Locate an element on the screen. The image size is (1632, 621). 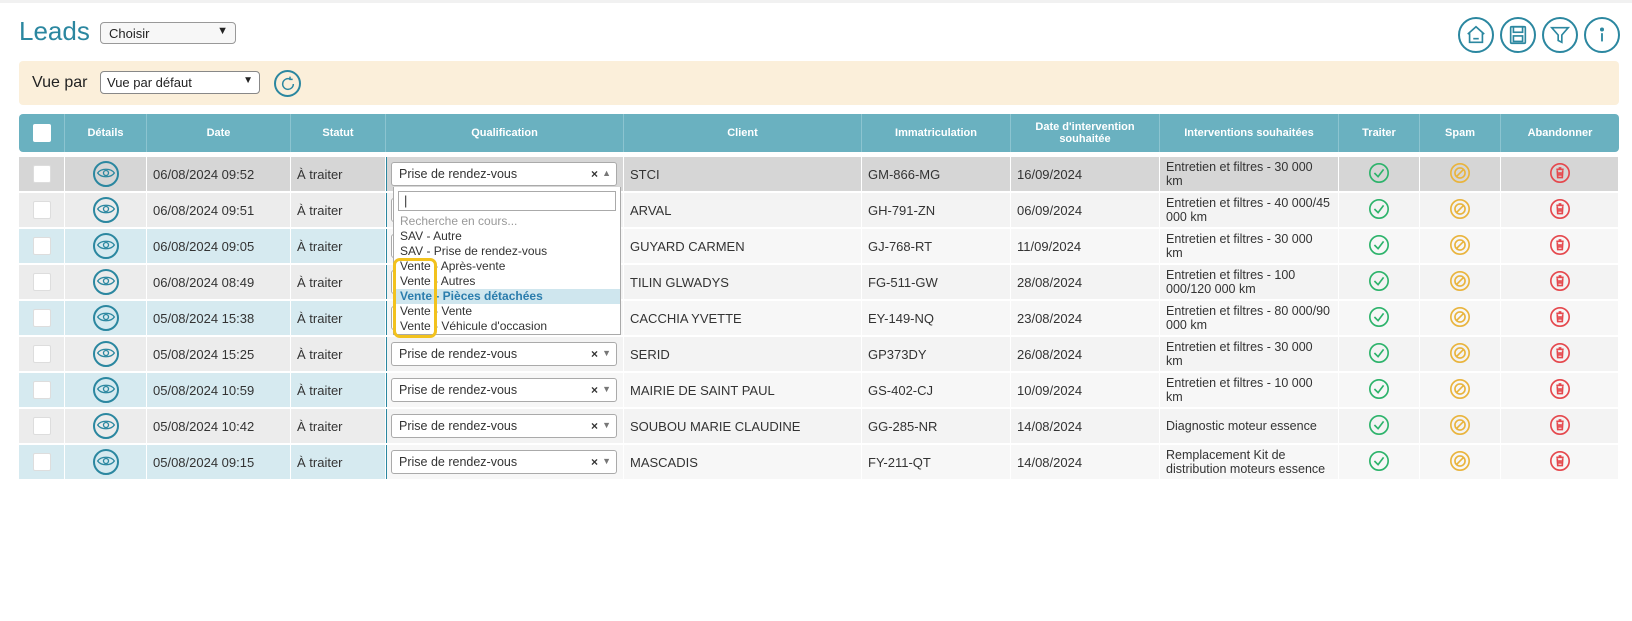
home-button is located at coordinates (1476, 35).